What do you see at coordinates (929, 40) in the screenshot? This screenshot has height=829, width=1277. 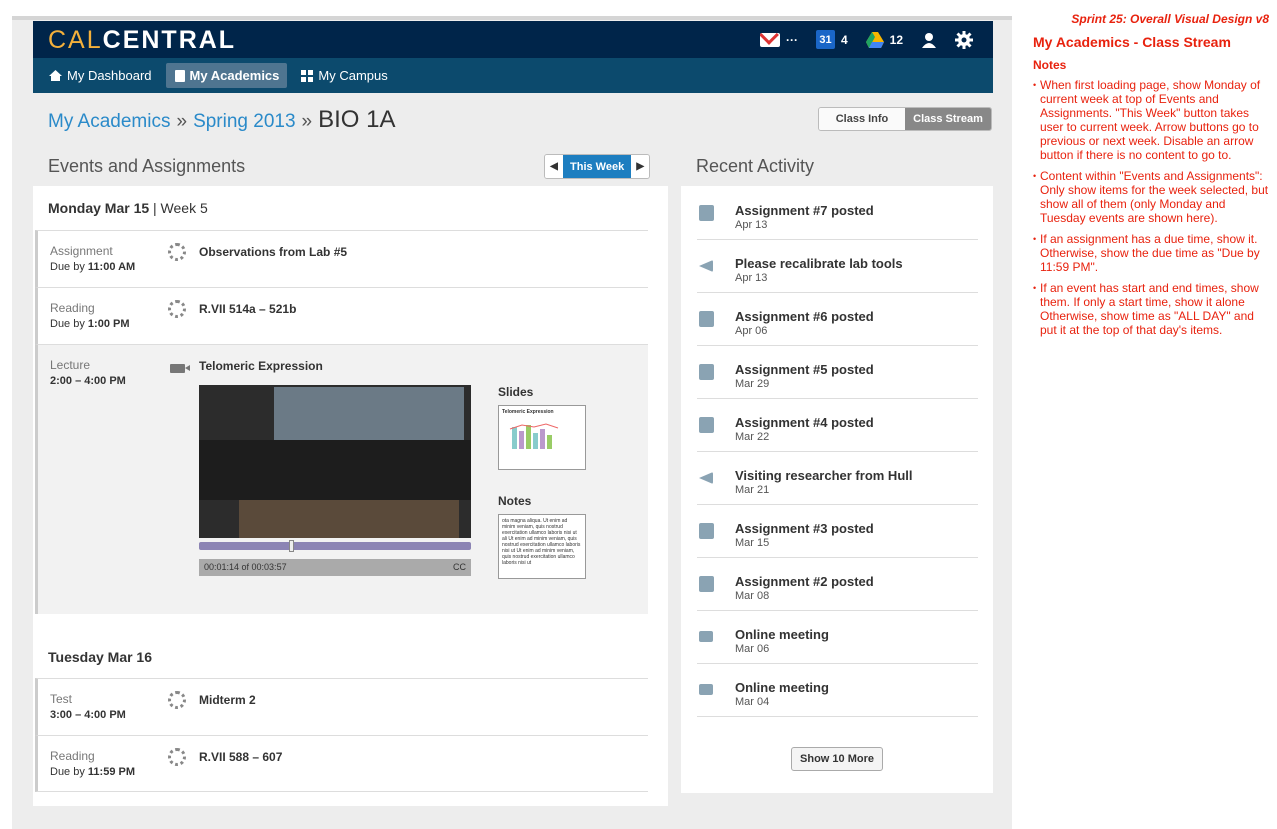 I see `user-icon` at bounding box center [929, 40].